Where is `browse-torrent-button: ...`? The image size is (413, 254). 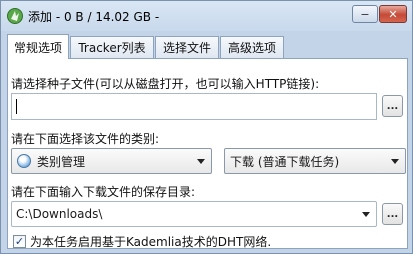
browse-torrent-button: ... is located at coordinates (392, 106).